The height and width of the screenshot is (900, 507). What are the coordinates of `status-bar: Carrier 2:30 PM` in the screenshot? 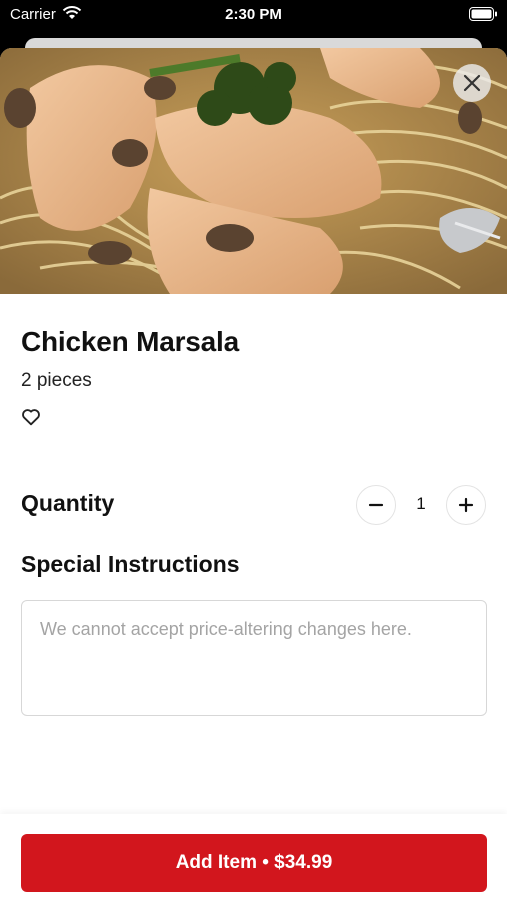 It's located at (253, 15).